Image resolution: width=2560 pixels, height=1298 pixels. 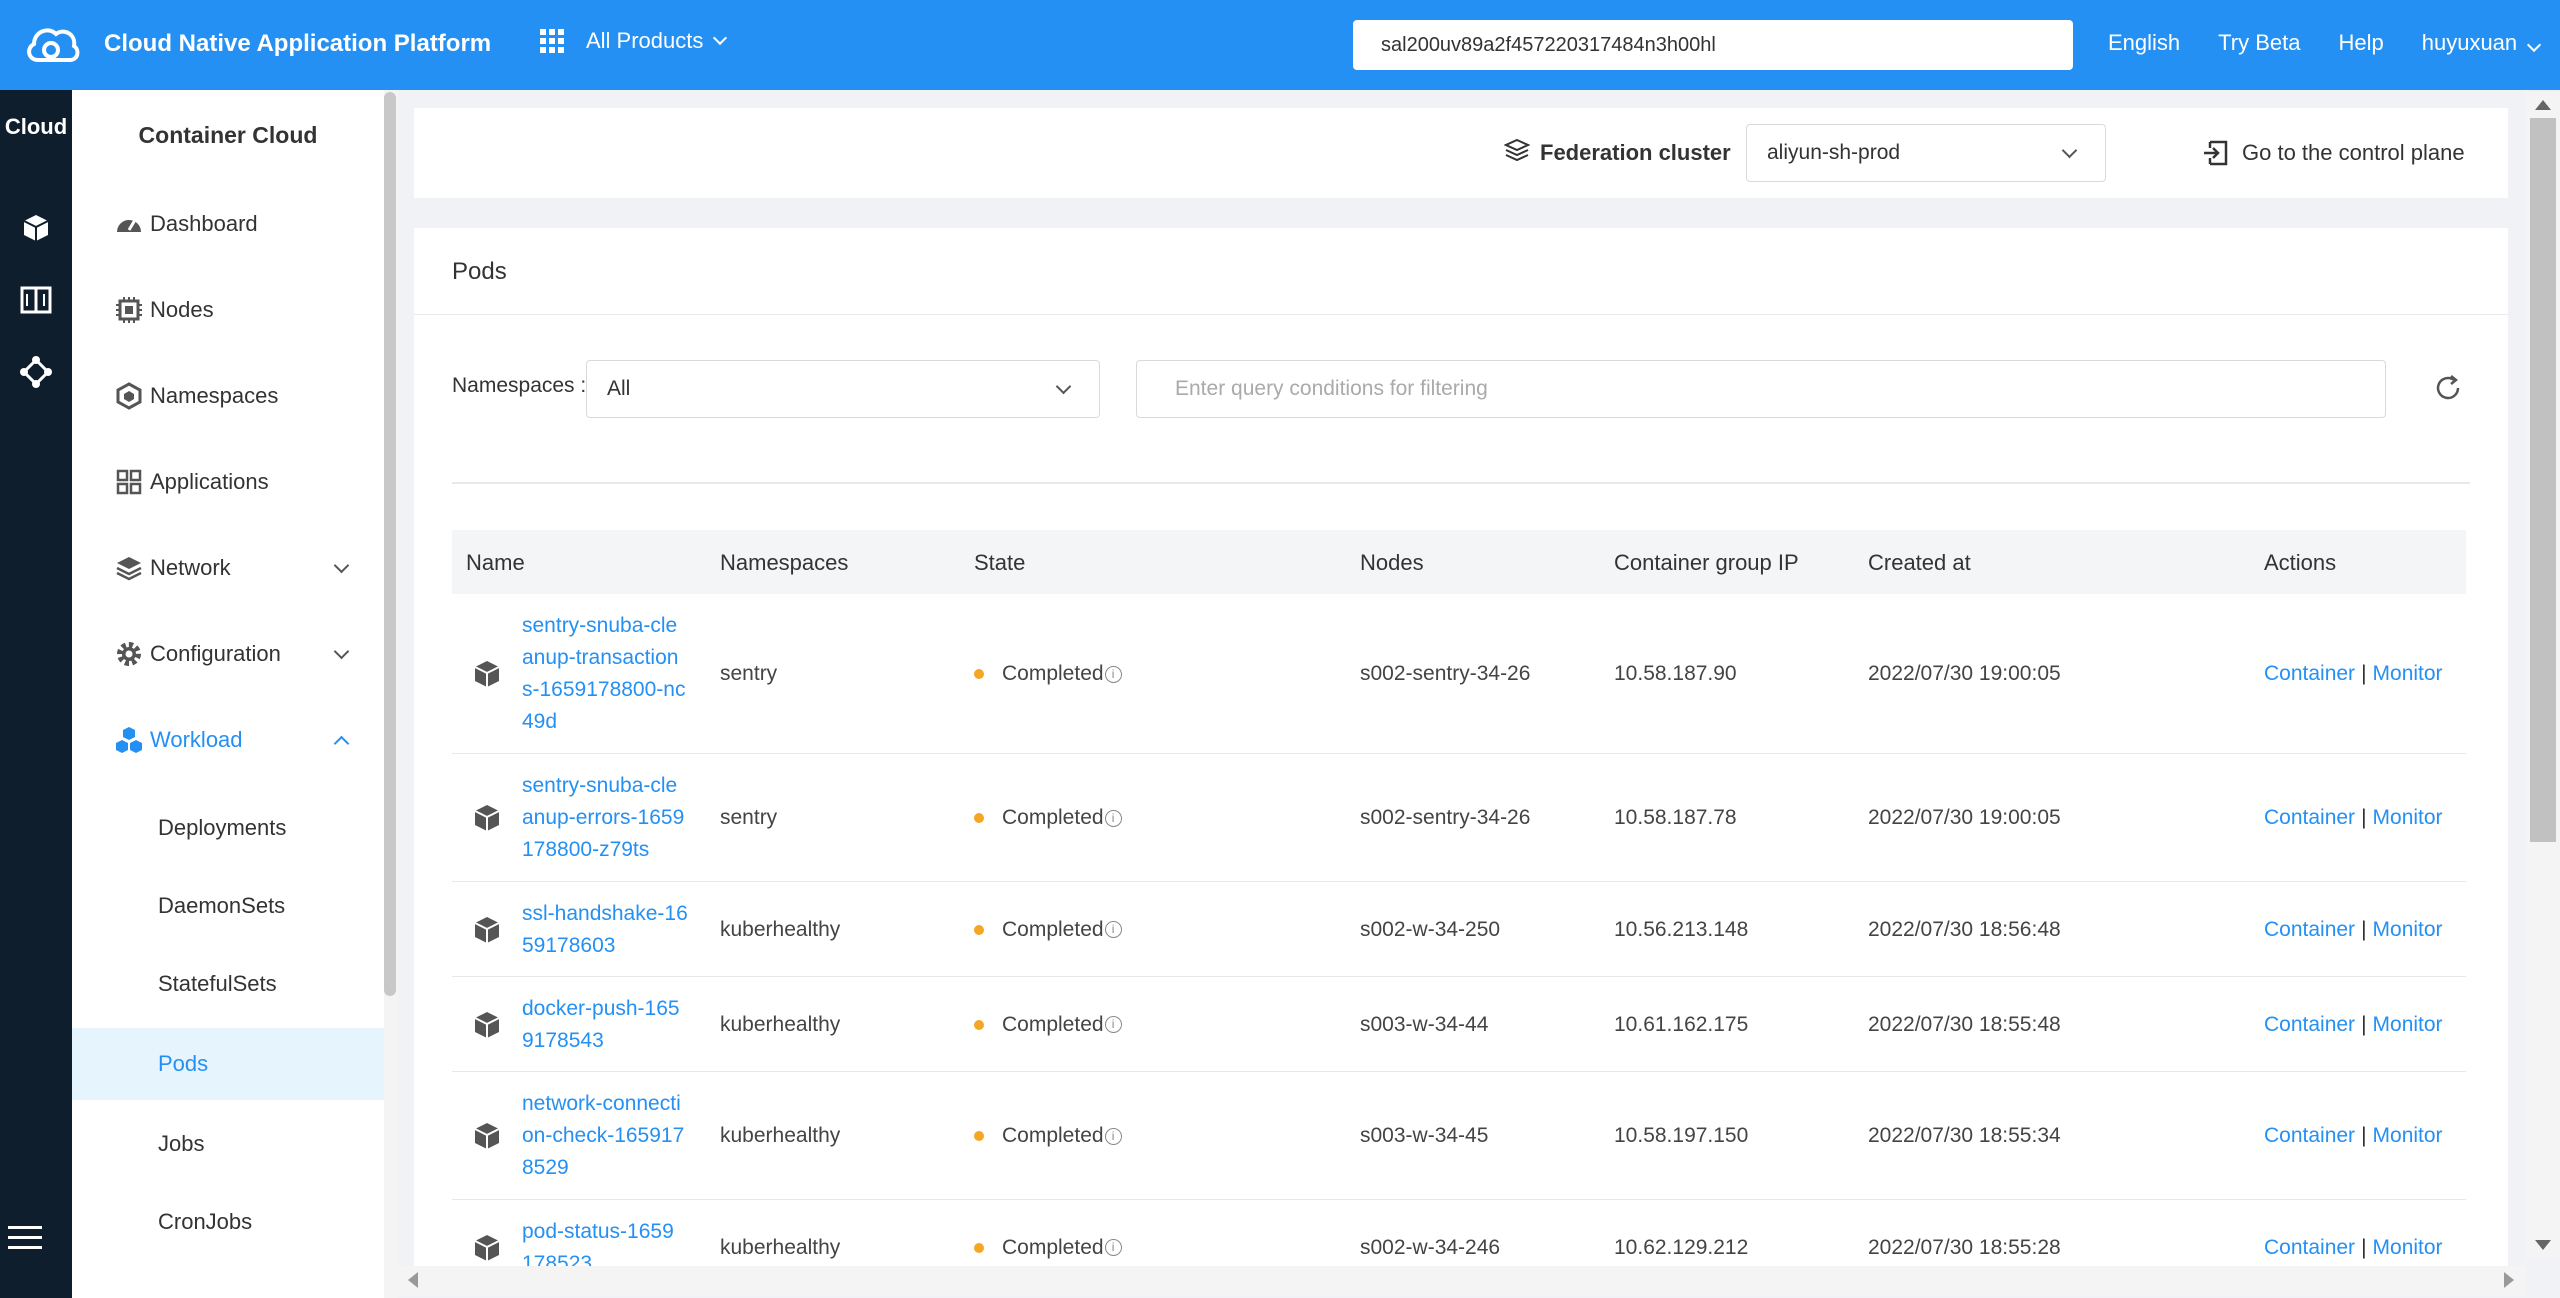 What do you see at coordinates (36, 300) in the screenshot?
I see `columns-icon` at bounding box center [36, 300].